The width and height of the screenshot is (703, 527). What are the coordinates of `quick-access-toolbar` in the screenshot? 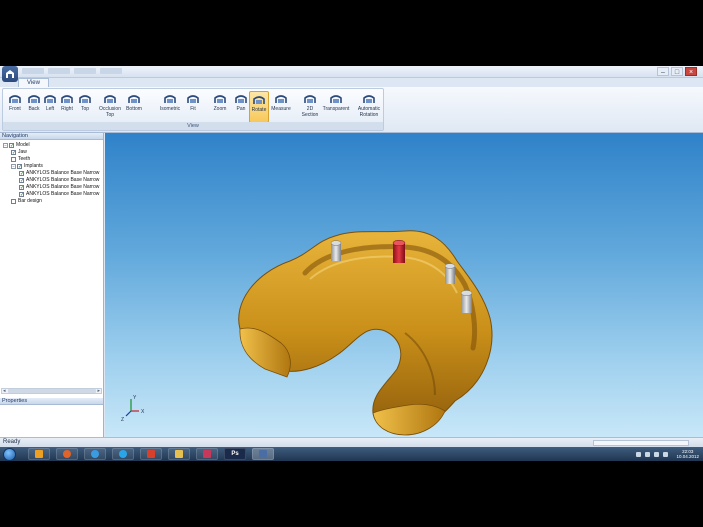 It's located at (72, 71).